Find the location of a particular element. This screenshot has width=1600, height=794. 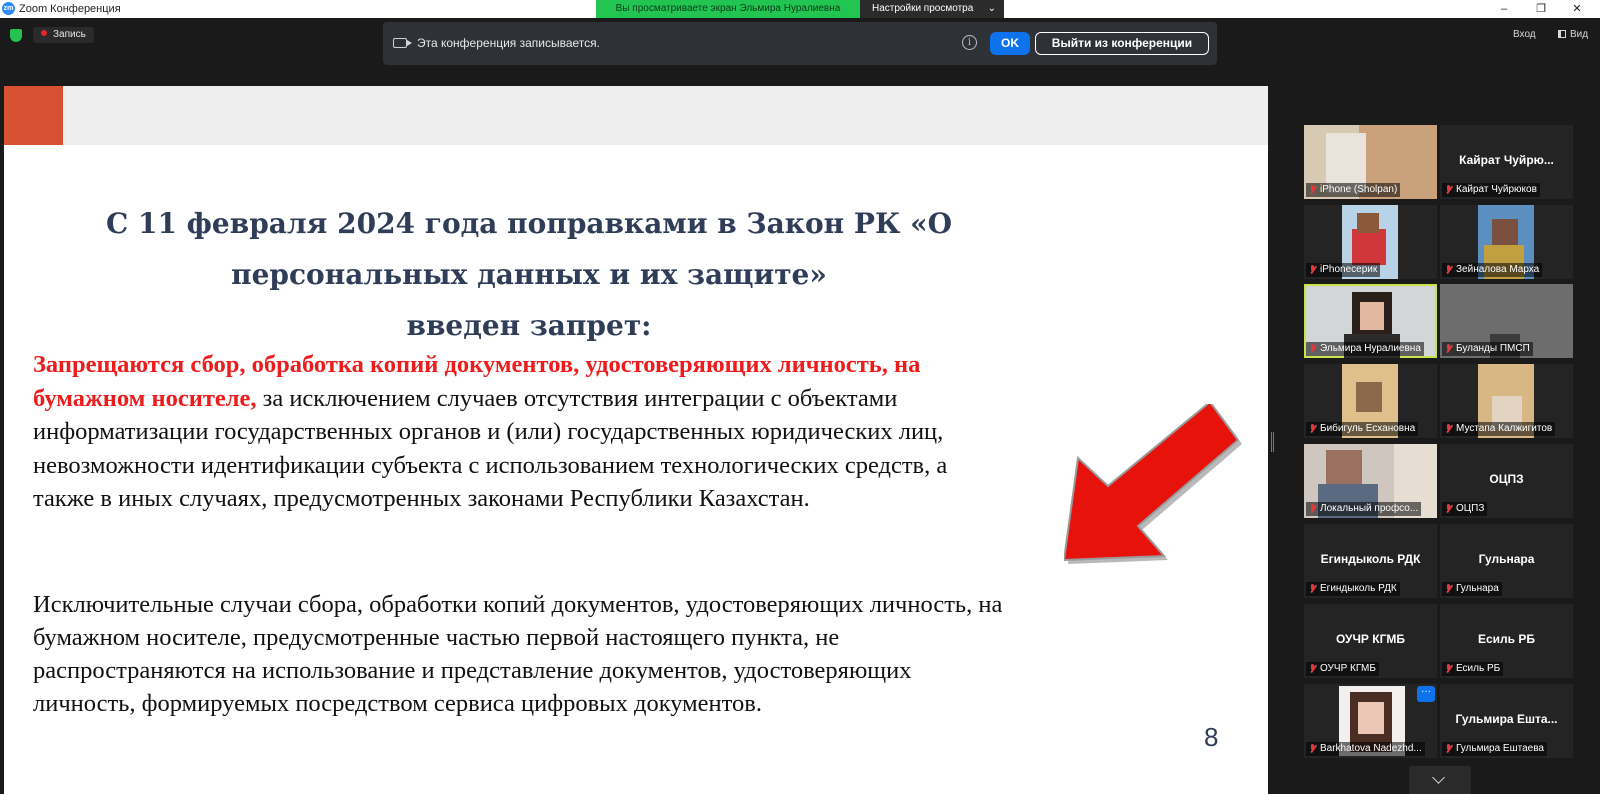

slide-header-band is located at coordinates (636, 115).